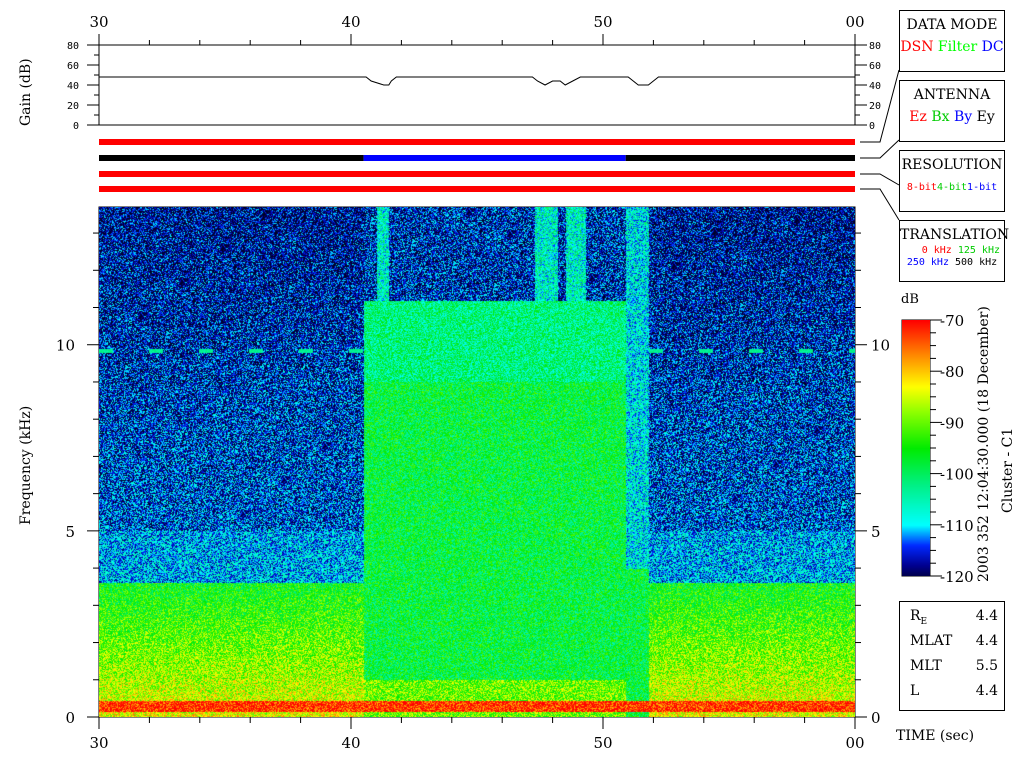 The height and width of the screenshot is (768, 1024). What do you see at coordinates (984, 444) in the screenshot?
I see `chart-title: 2003 352 12:04:30.000 (18 December)` at bounding box center [984, 444].